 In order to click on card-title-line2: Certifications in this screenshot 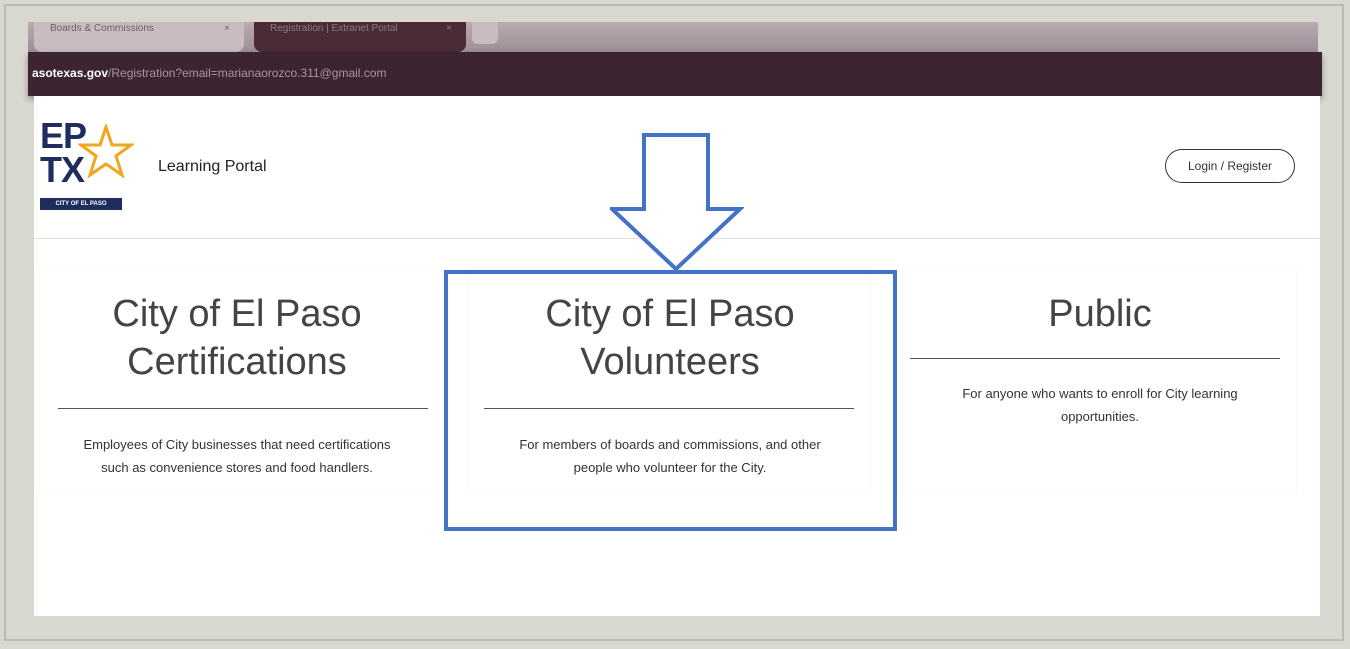, I will do `click(237, 362)`.